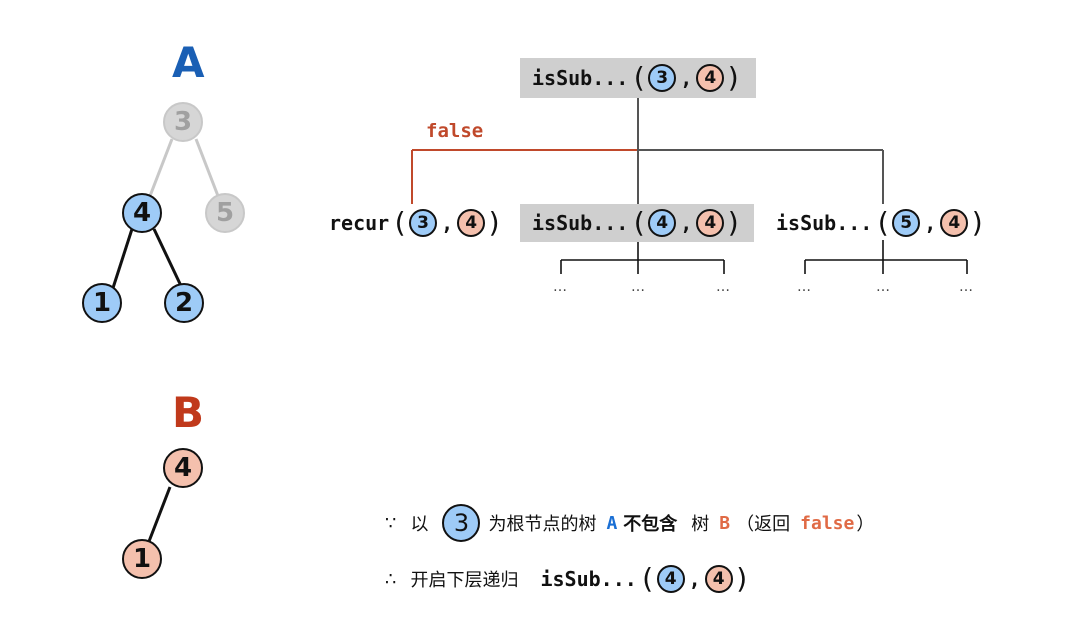 This screenshot has height=628, width=1079. Describe the element at coordinates (225, 213) in the screenshot. I see `tree-a-node-5: 5` at that location.